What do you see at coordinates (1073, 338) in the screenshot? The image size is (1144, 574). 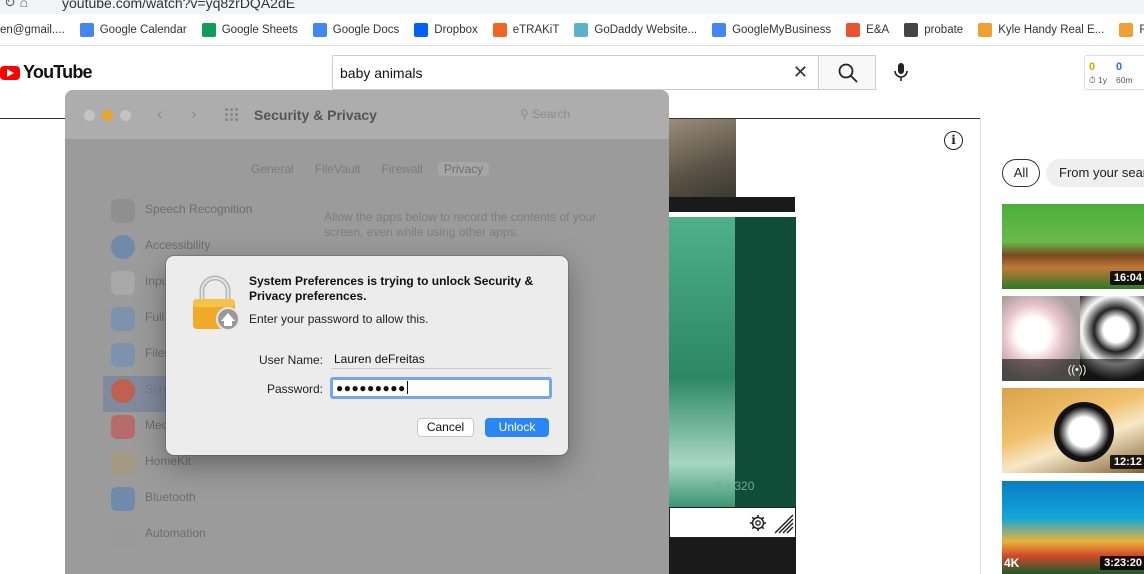 I see `related-video-thumbnail: ((•))` at bounding box center [1073, 338].